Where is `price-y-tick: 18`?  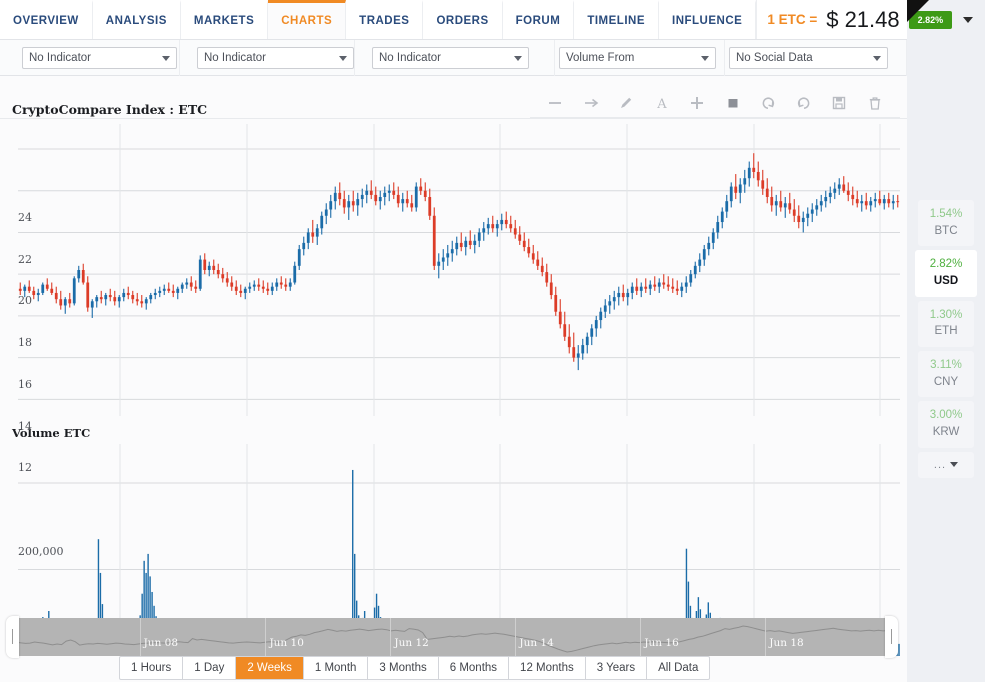
price-y-tick: 18 is located at coordinates (25, 343).